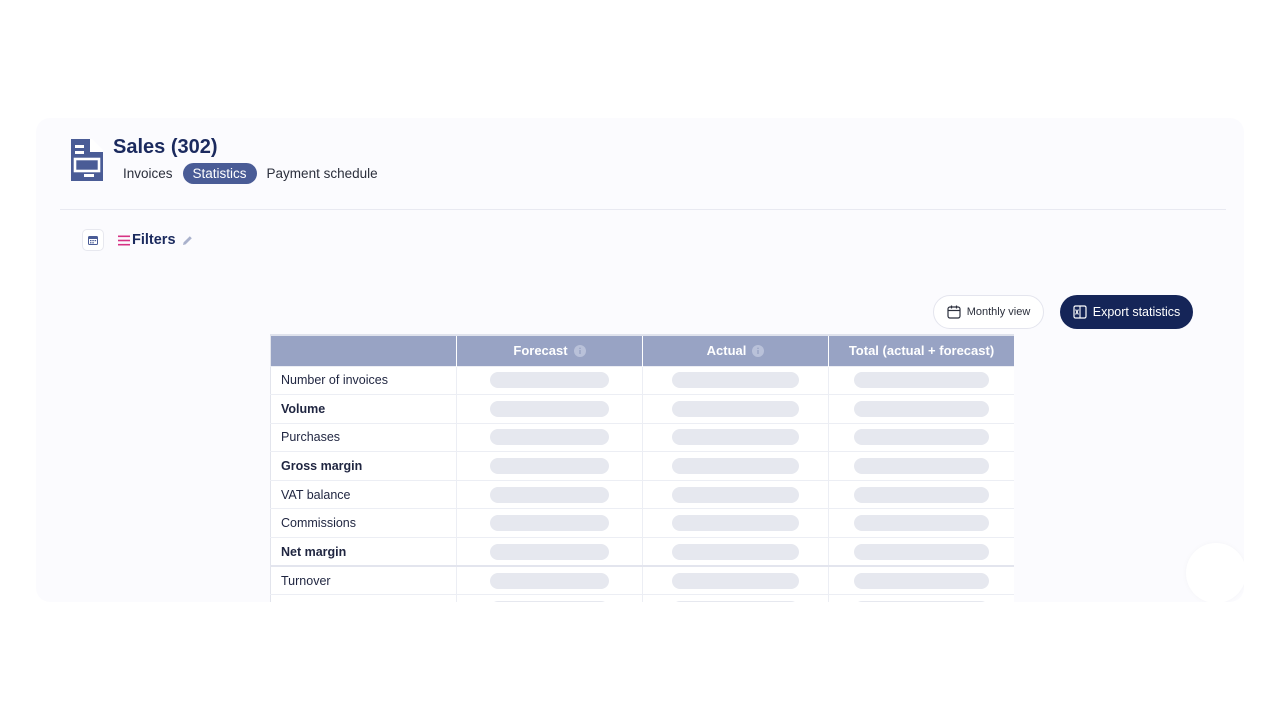 The width and height of the screenshot is (1280, 720). What do you see at coordinates (363, 494) in the screenshot?
I see `row-label: VAT balance` at bounding box center [363, 494].